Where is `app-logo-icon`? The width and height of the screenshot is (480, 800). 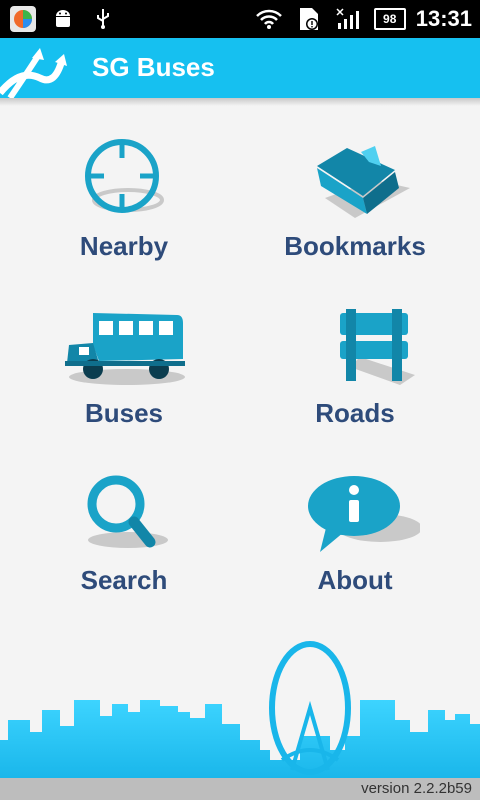 app-logo-icon is located at coordinates (40, 68).